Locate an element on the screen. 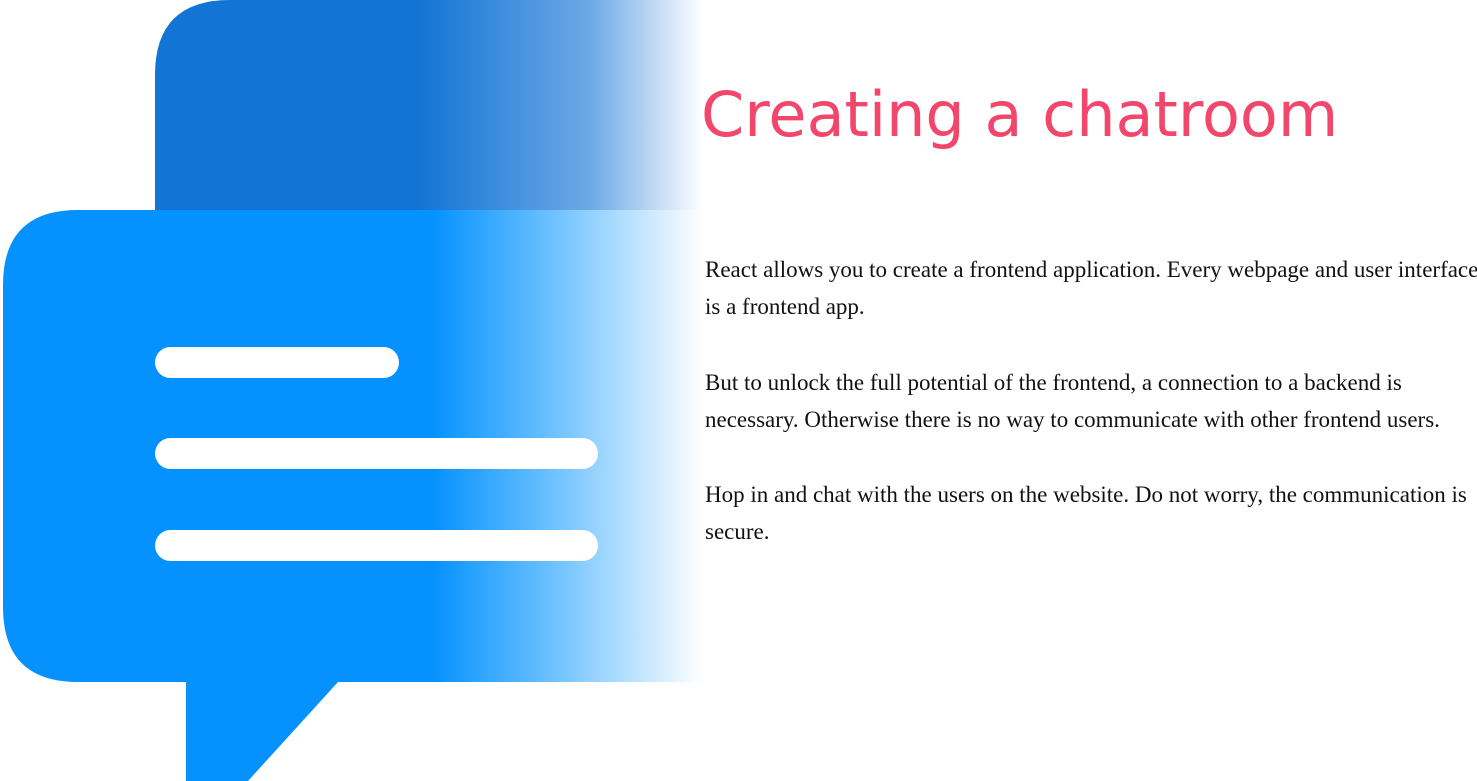  page-title: Creating a chatroom is located at coordinates (1020, 114).